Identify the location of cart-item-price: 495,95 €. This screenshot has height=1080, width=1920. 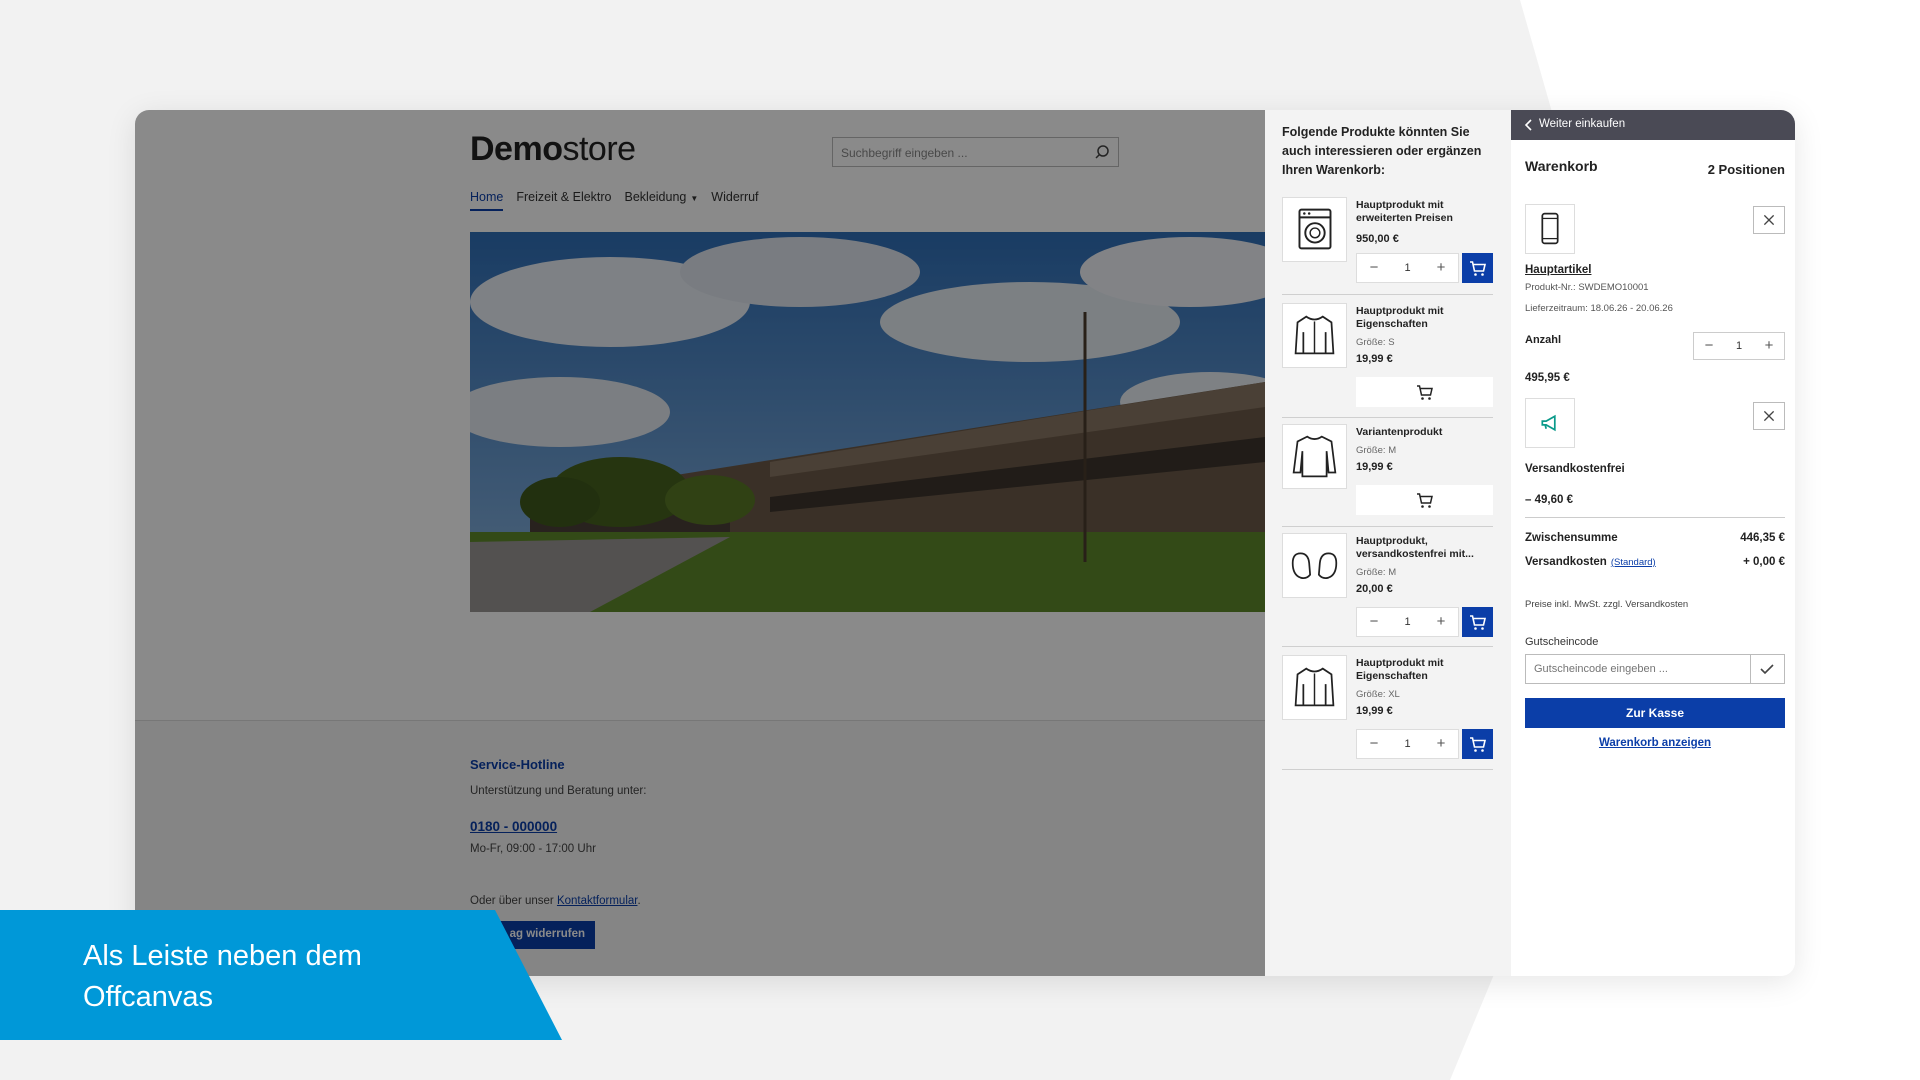
(1547, 378).